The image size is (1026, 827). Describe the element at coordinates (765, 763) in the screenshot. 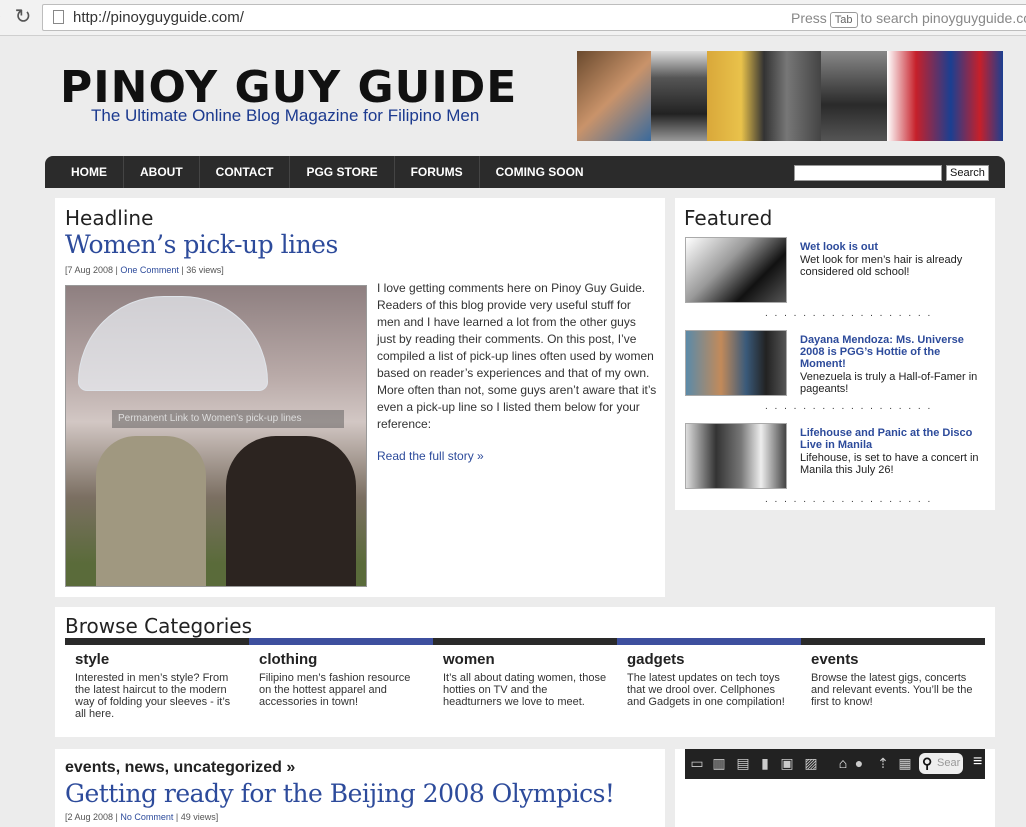

I see `speaker-icon: ▮` at that location.